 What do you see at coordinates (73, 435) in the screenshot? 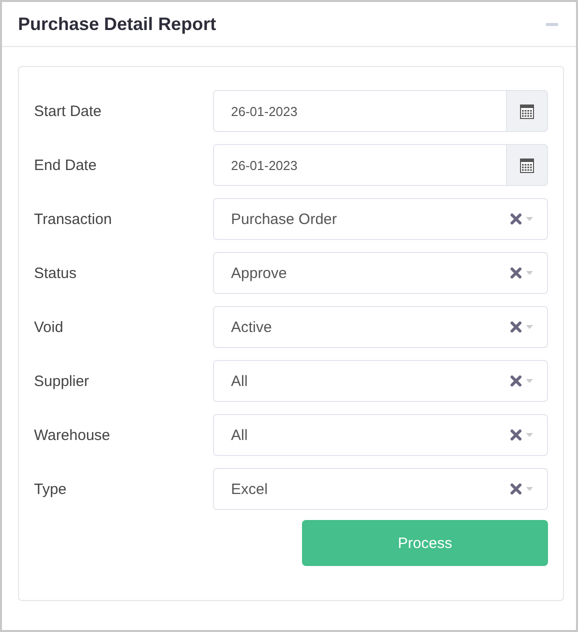
I see `field-label: Warehouse` at bounding box center [73, 435].